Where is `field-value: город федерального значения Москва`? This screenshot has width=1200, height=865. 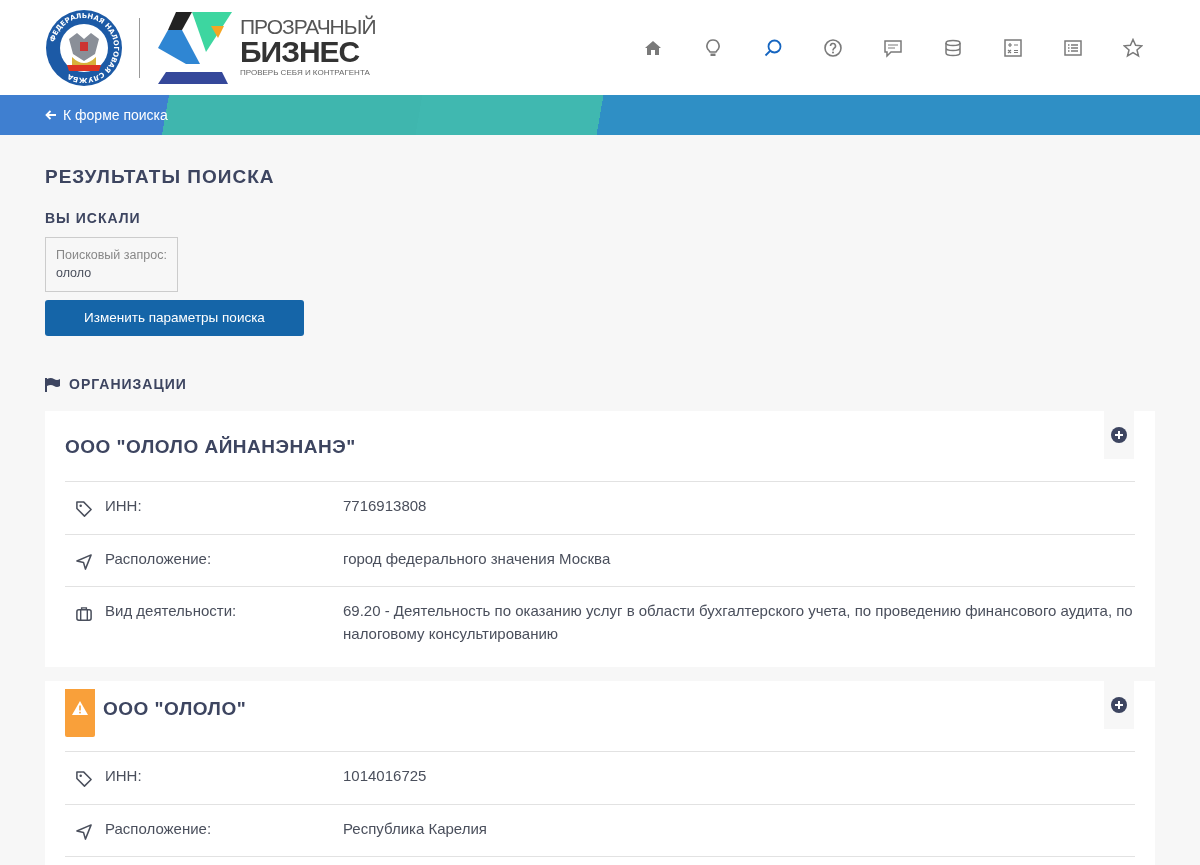
field-value: город федерального значения Москва is located at coordinates (477, 558).